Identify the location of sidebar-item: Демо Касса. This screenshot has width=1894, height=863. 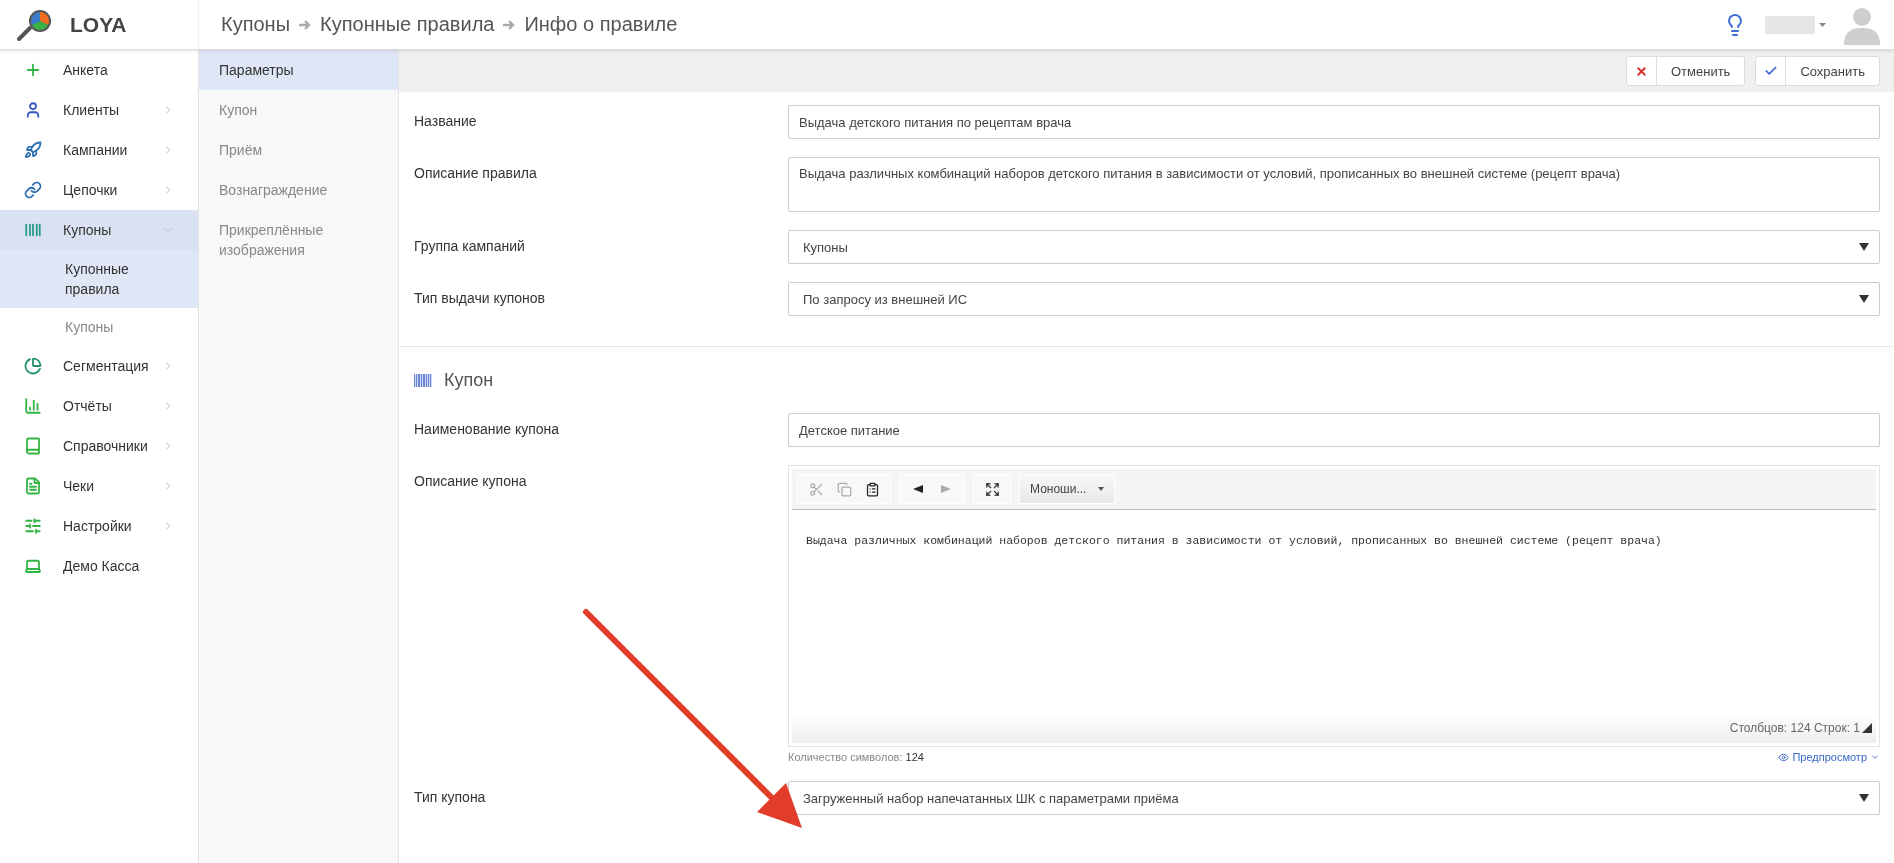
(99, 566).